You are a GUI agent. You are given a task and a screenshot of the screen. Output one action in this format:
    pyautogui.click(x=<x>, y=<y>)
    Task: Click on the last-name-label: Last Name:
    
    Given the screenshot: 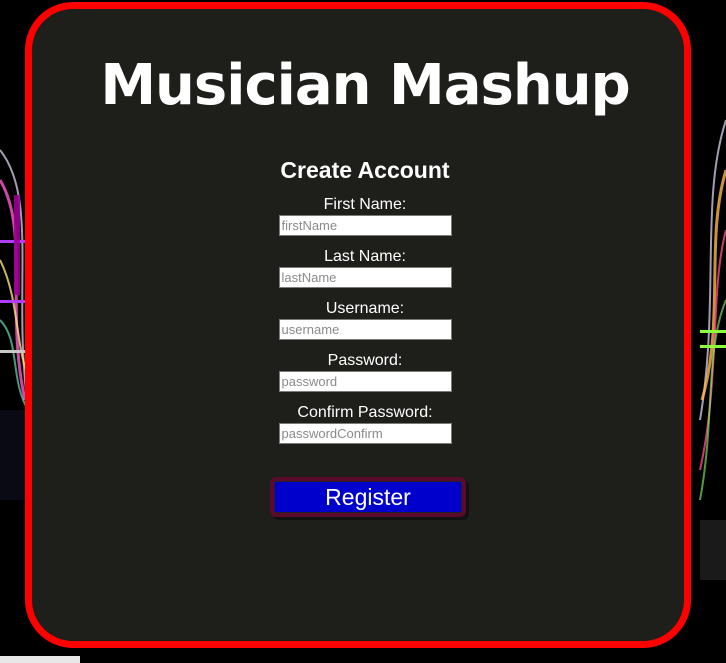 What is the action you would take?
    pyautogui.click(x=365, y=256)
    